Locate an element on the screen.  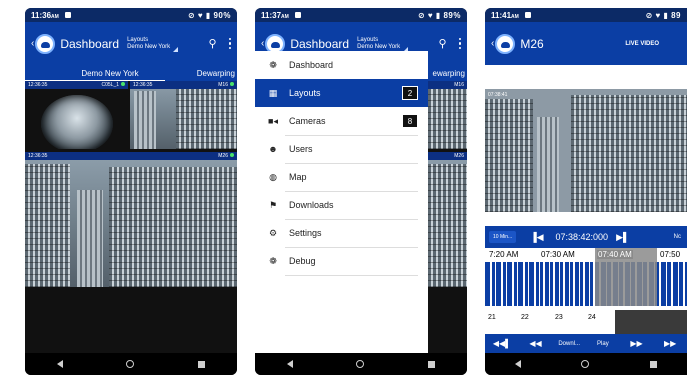
app-bar: ‹ M26 LIVE VIDEO is located at coordinates (586, 43).